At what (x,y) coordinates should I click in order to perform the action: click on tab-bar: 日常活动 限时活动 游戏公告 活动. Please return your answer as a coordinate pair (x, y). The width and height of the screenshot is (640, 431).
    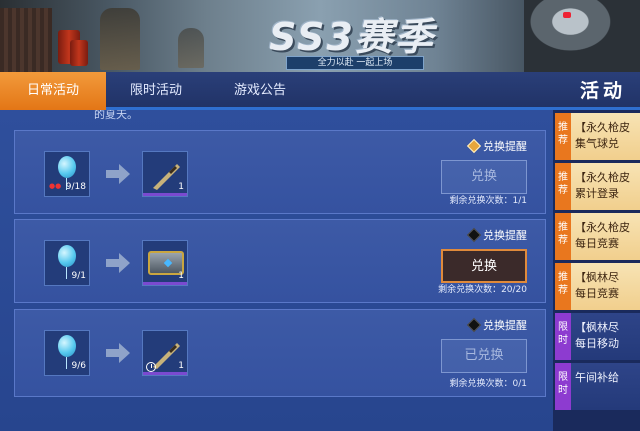
    Looking at the image, I should click on (320, 91).